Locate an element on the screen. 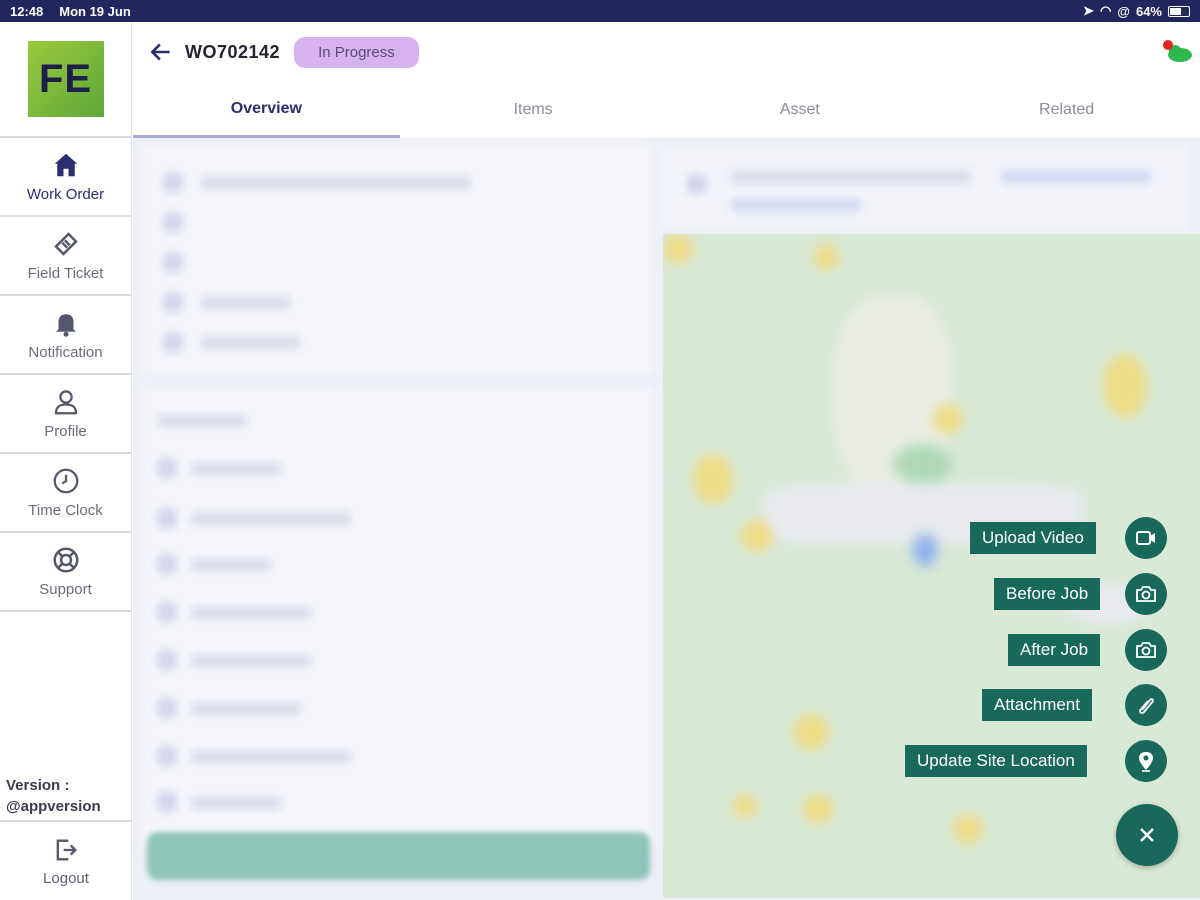 This screenshot has width=1200, height=900. before-job-fab is located at coordinates (1146, 594).